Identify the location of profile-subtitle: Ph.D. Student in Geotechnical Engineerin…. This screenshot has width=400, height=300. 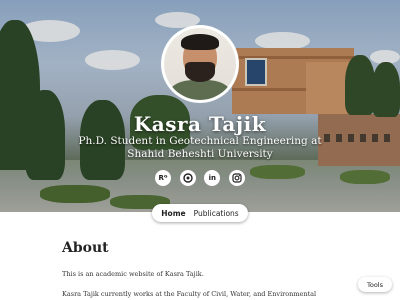
(200, 147).